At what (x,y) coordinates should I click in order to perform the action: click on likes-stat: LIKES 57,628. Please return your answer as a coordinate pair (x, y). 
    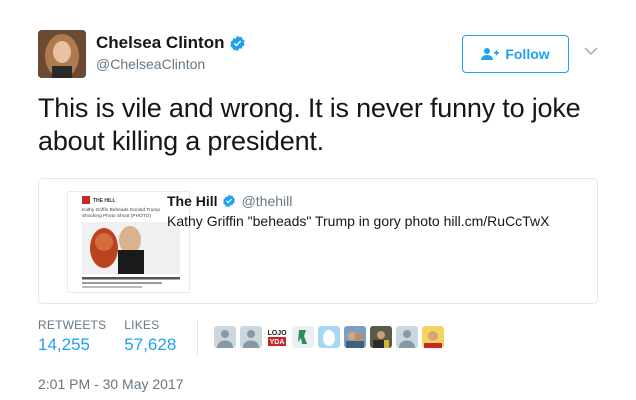
    Looking at the image, I should click on (150, 336).